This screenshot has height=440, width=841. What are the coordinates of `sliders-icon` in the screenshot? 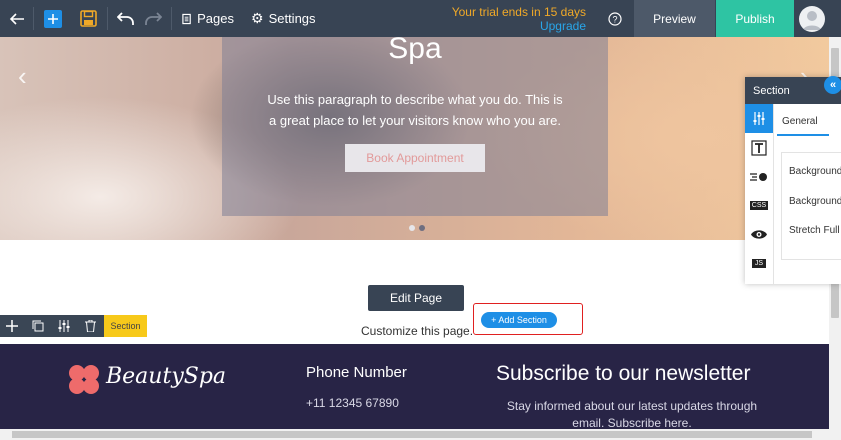 It's located at (64, 326).